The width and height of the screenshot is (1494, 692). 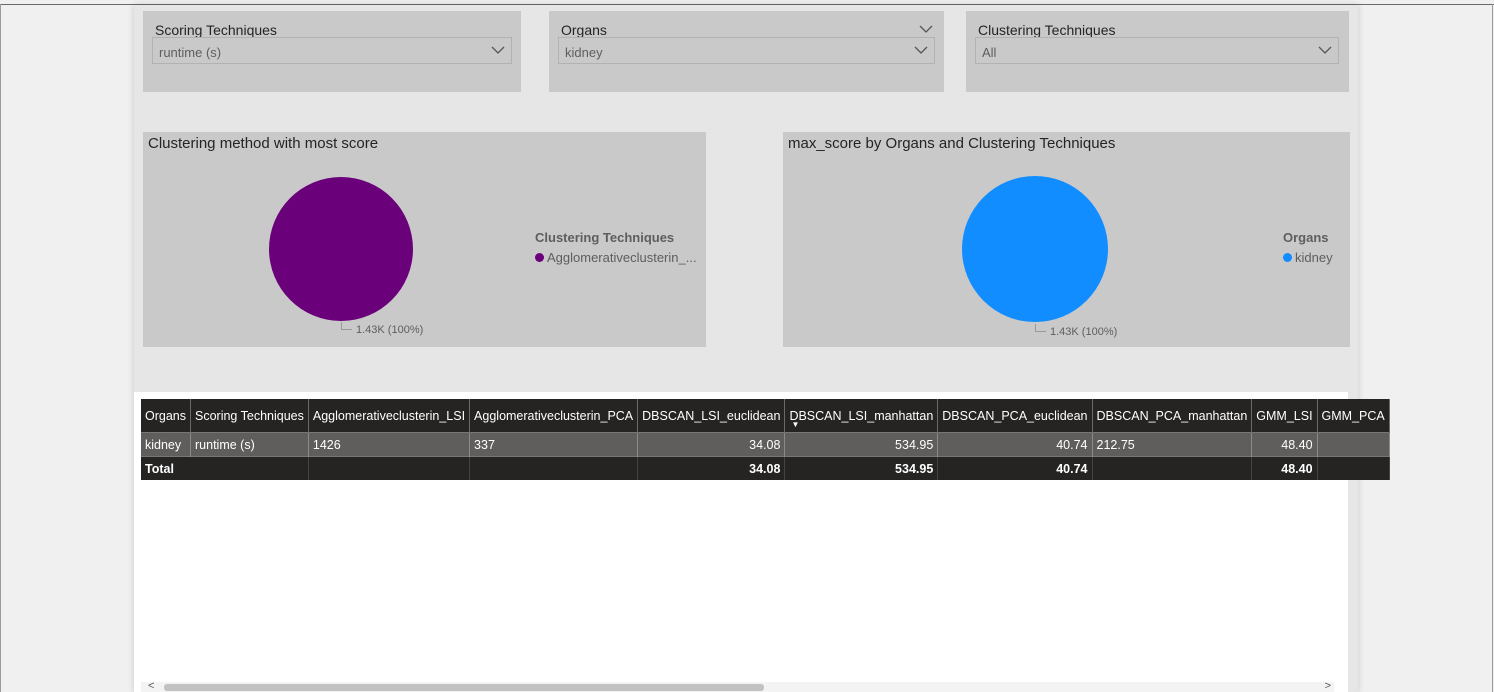 I want to click on legend-item: kidney, so click(x=1308, y=257).